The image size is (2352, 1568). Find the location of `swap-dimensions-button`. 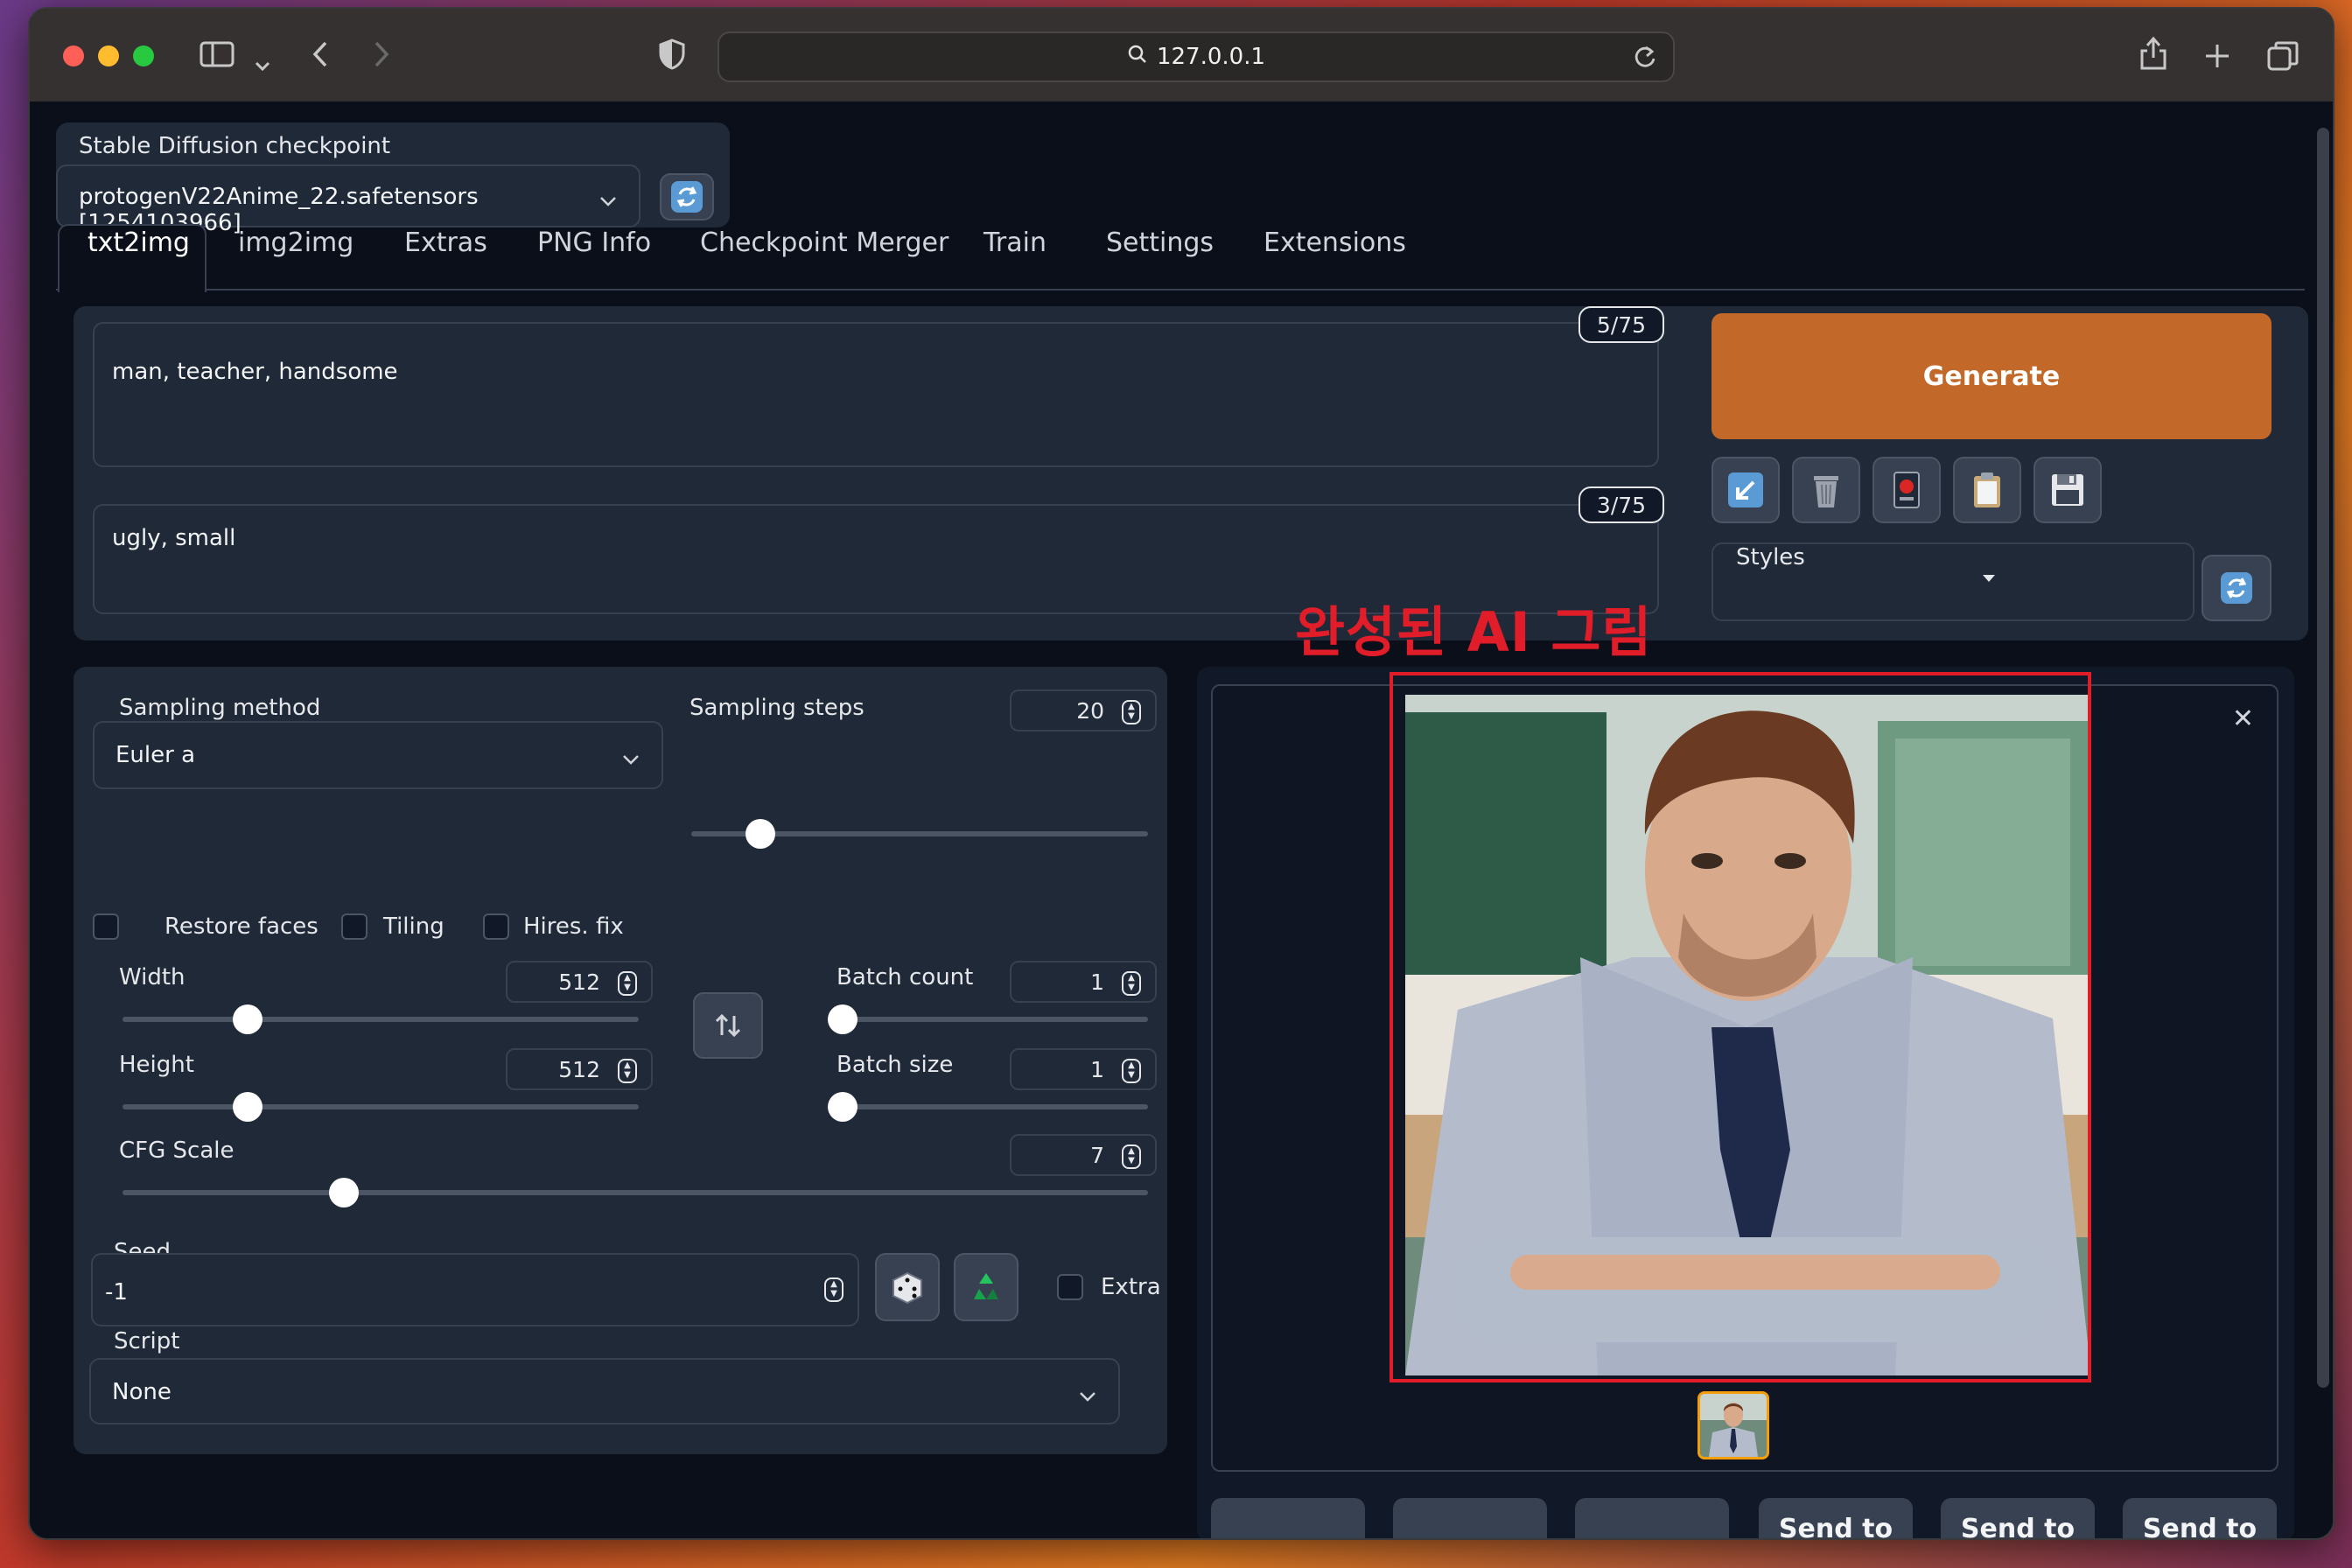

swap-dimensions-button is located at coordinates (728, 1025).